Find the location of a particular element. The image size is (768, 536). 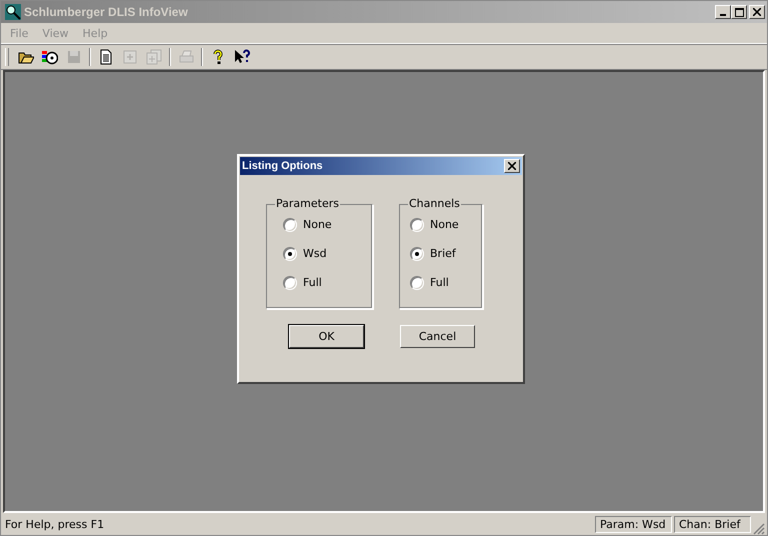

dialog-button: OK is located at coordinates (326, 336).